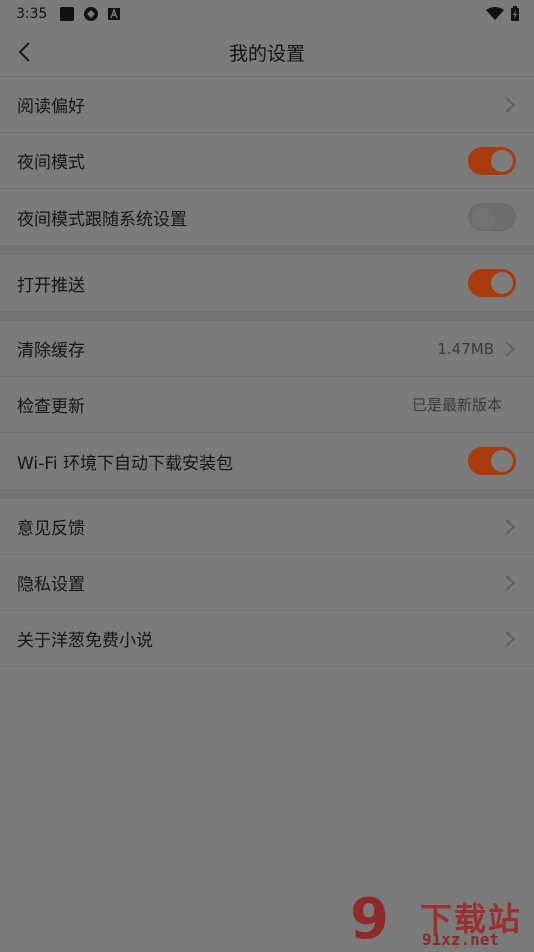 The height and width of the screenshot is (952, 534). What do you see at coordinates (51, 585) in the screenshot?
I see `settings-row-label: 隐私设置` at bounding box center [51, 585].